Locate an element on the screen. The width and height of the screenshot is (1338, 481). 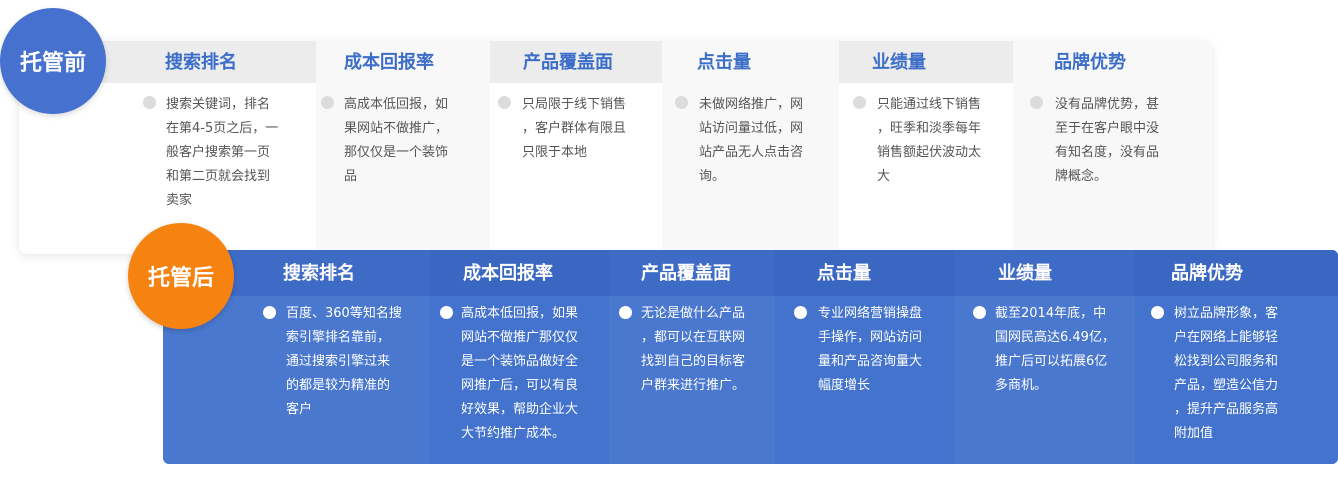
before-col-clicks: 点击量 未做网络推广，网 站访问量过低，网 站产品无人点击咨 询。 is located at coordinates (750, 147).